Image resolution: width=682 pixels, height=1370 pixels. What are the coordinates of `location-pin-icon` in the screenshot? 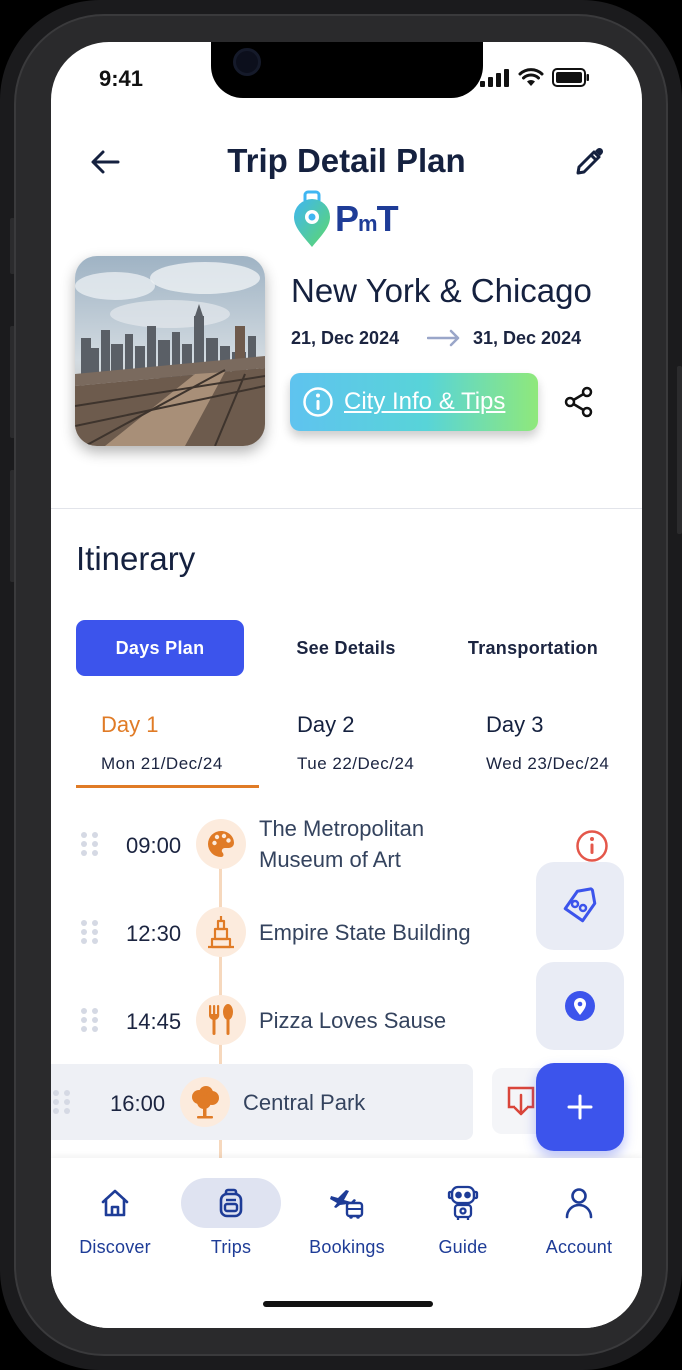 It's located at (580, 1006).